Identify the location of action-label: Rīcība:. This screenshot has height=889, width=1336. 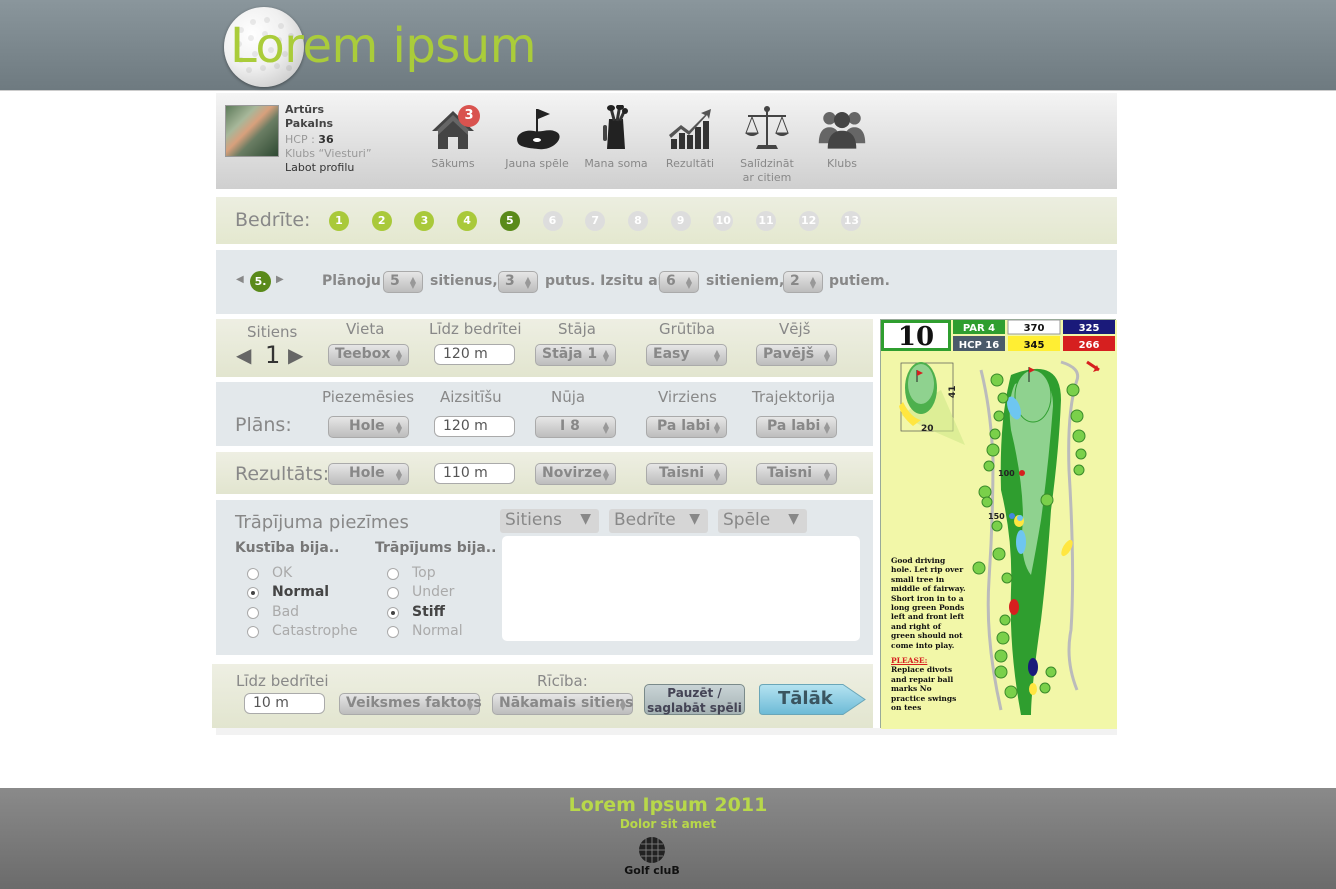
(562, 681).